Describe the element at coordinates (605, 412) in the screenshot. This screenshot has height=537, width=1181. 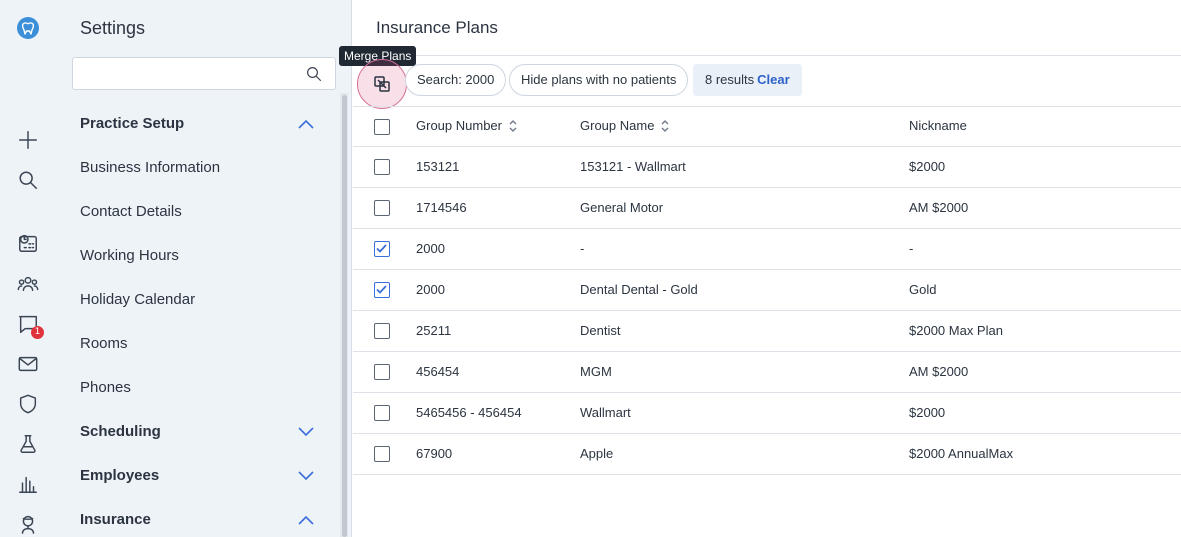
I see `cell-group-name: Wallmart` at that location.